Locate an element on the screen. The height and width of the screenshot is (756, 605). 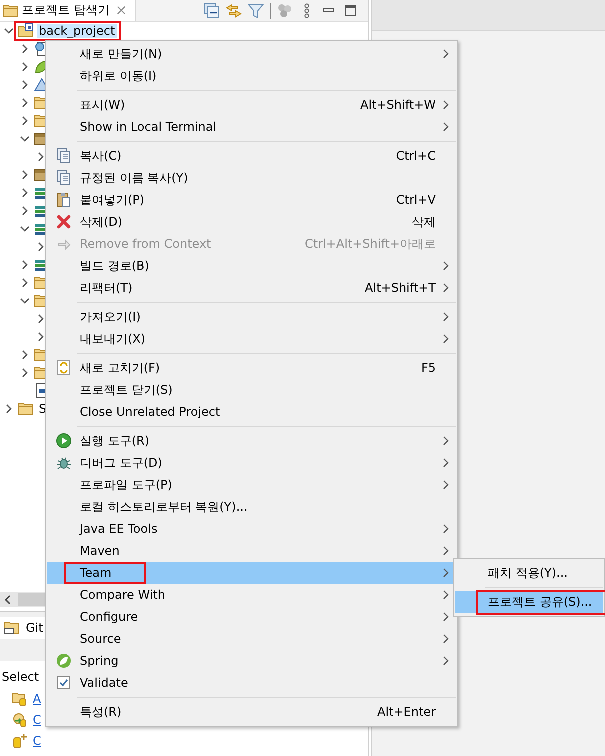
menu-item: 실행 도구(R) is located at coordinates (251, 441).